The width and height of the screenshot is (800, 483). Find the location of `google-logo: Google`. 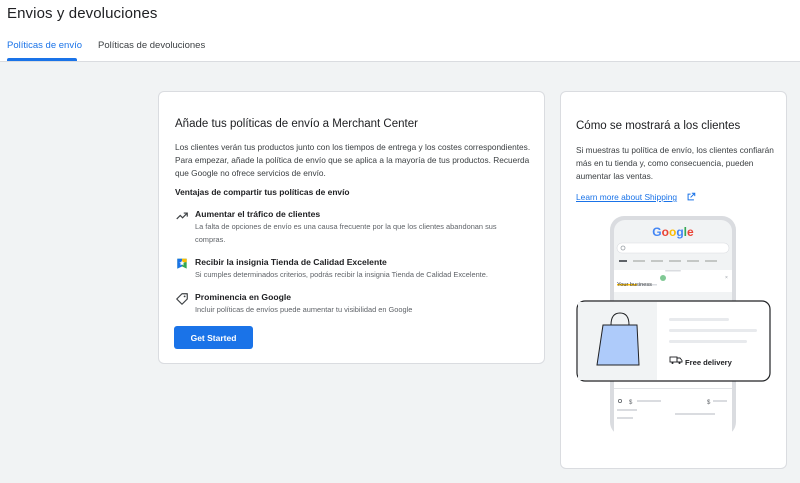

google-logo: Google is located at coordinates (673, 232).